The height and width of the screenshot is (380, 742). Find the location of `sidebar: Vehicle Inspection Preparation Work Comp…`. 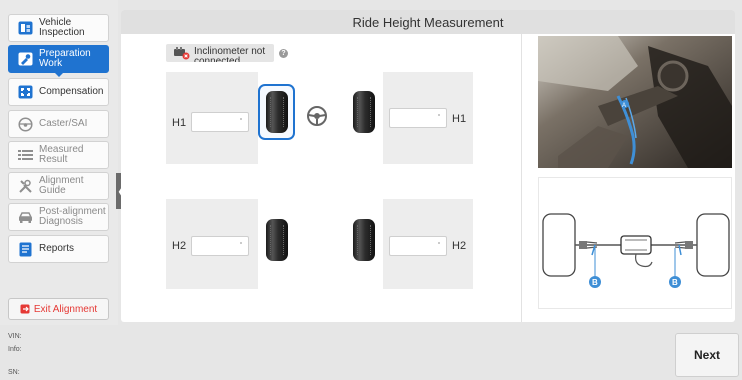

sidebar: Vehicle Inspection Preparation Work Comp… is located at coordinates (59, 162).